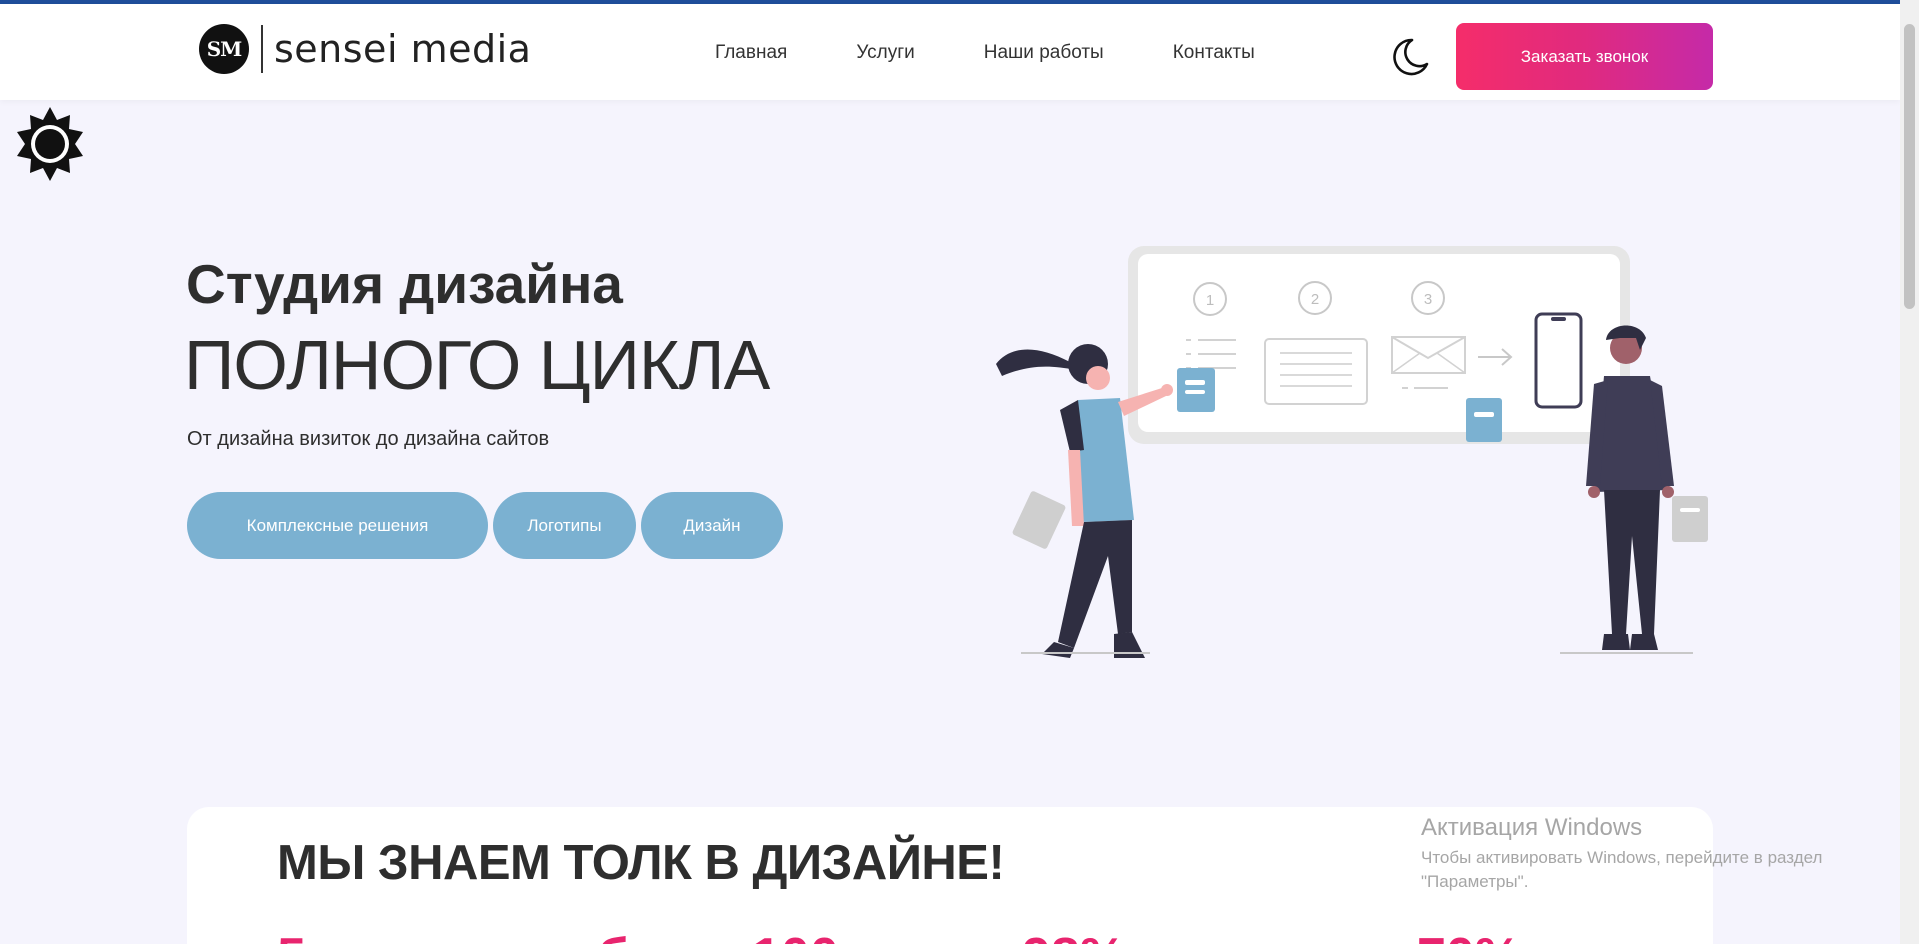  Describe the element at coordinates (404, 284) in the screenshot. I see `hero-title: Студия дизайна` at that location.